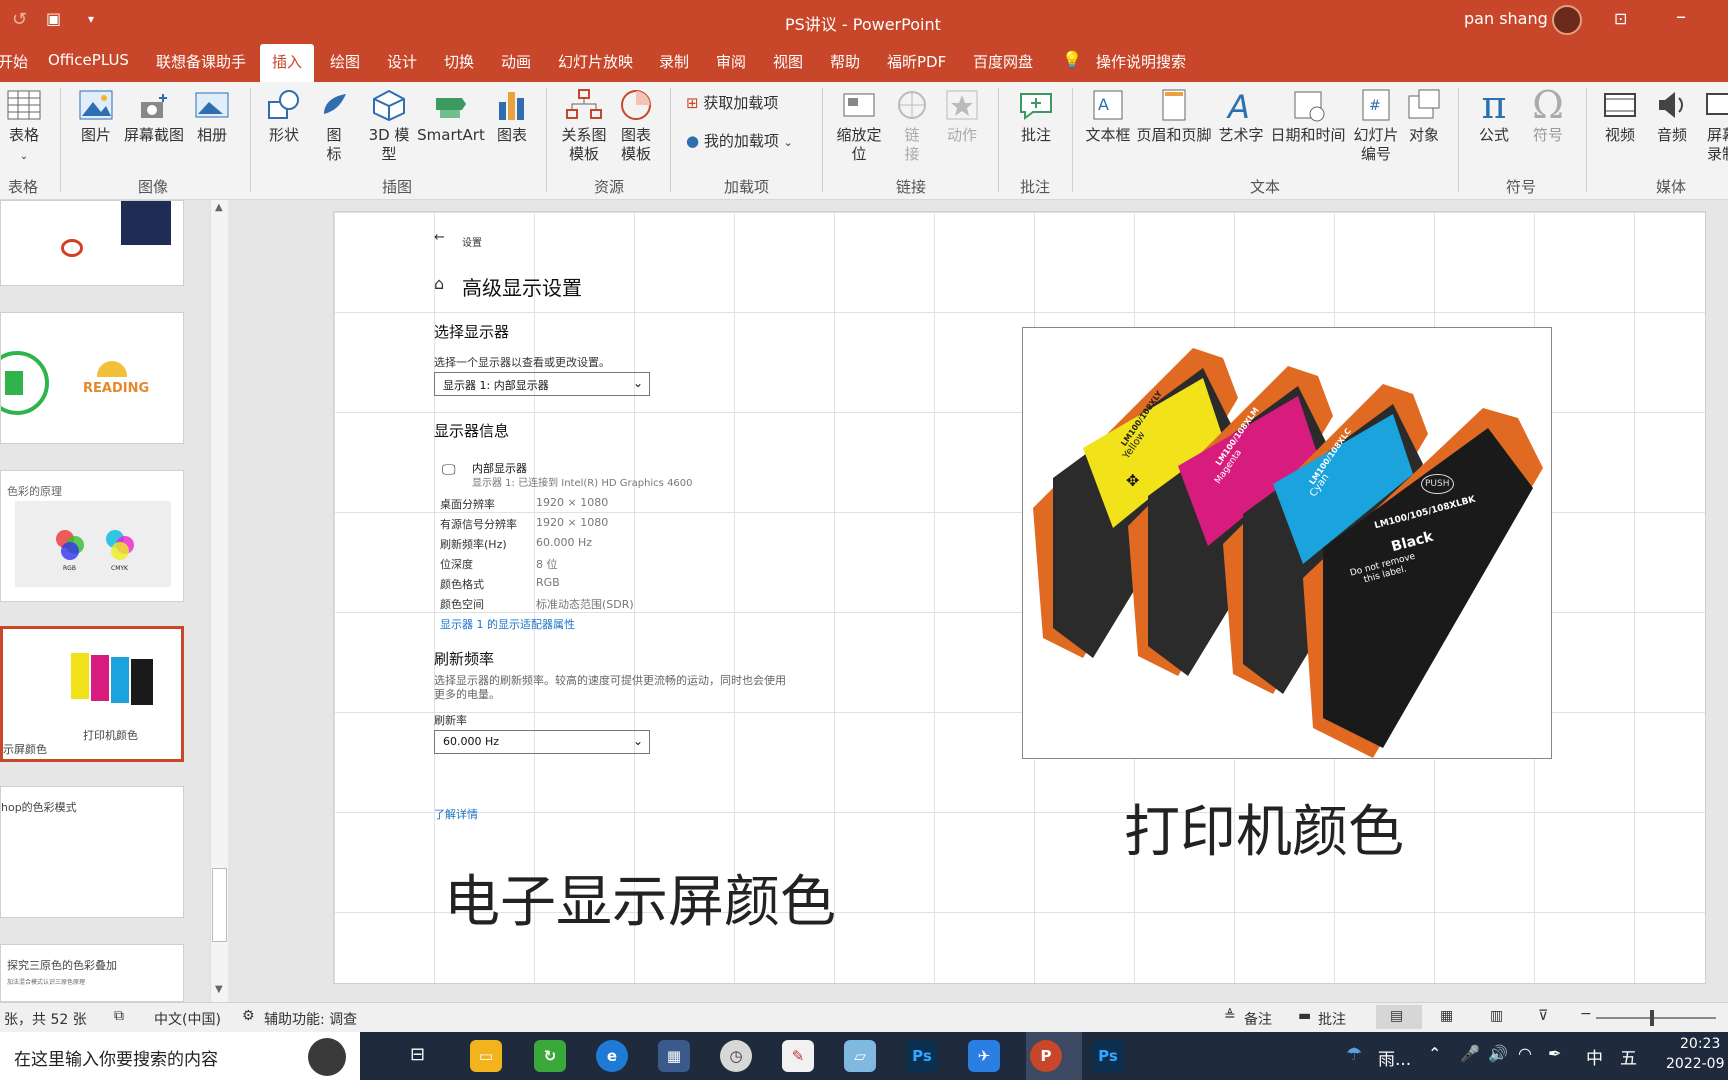  What do you see at coordinates (334, 126) in the screenshot?
I see `icons-button: 图标` at bounding box center [334, 126].